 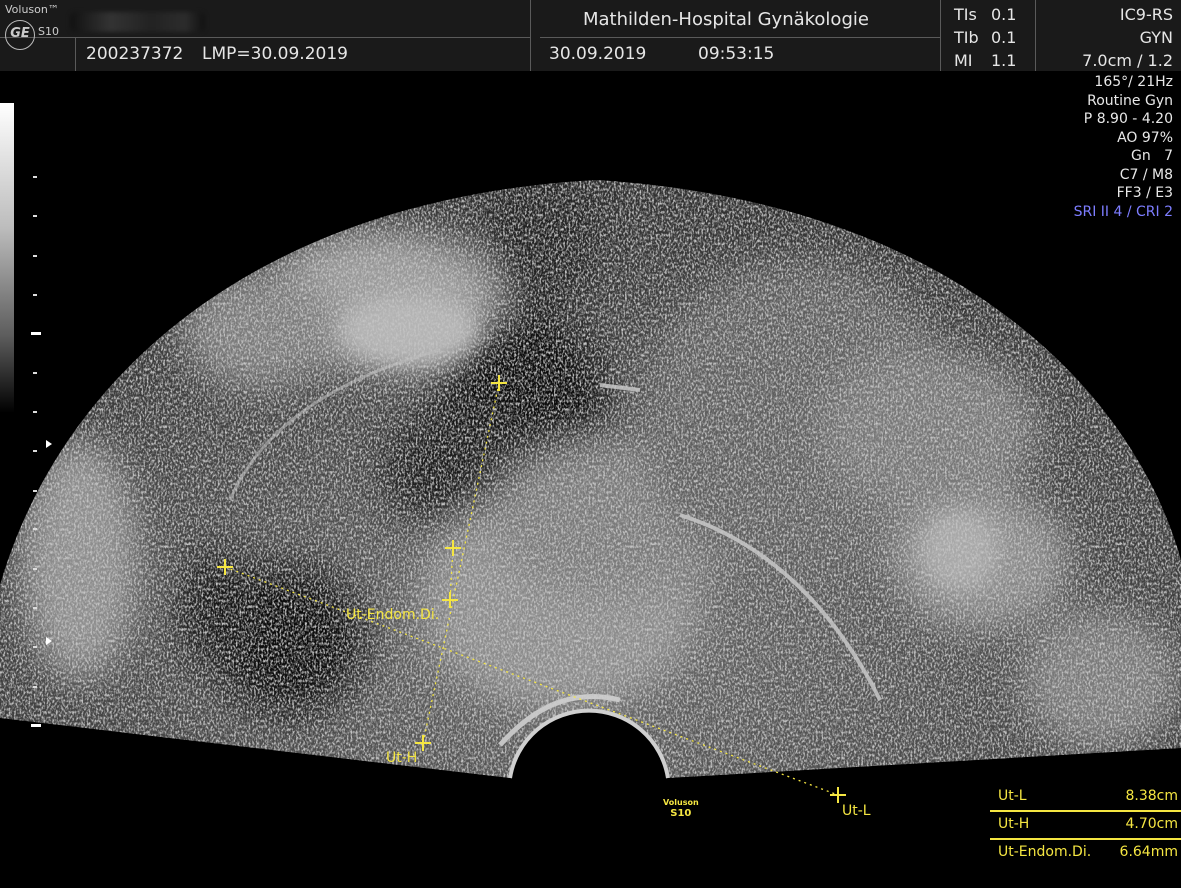 What do you see at coordinates (1151, 796) in the screenshot?
I see `measurement-value: 8.38cm` at bounding box center [1151, 796].